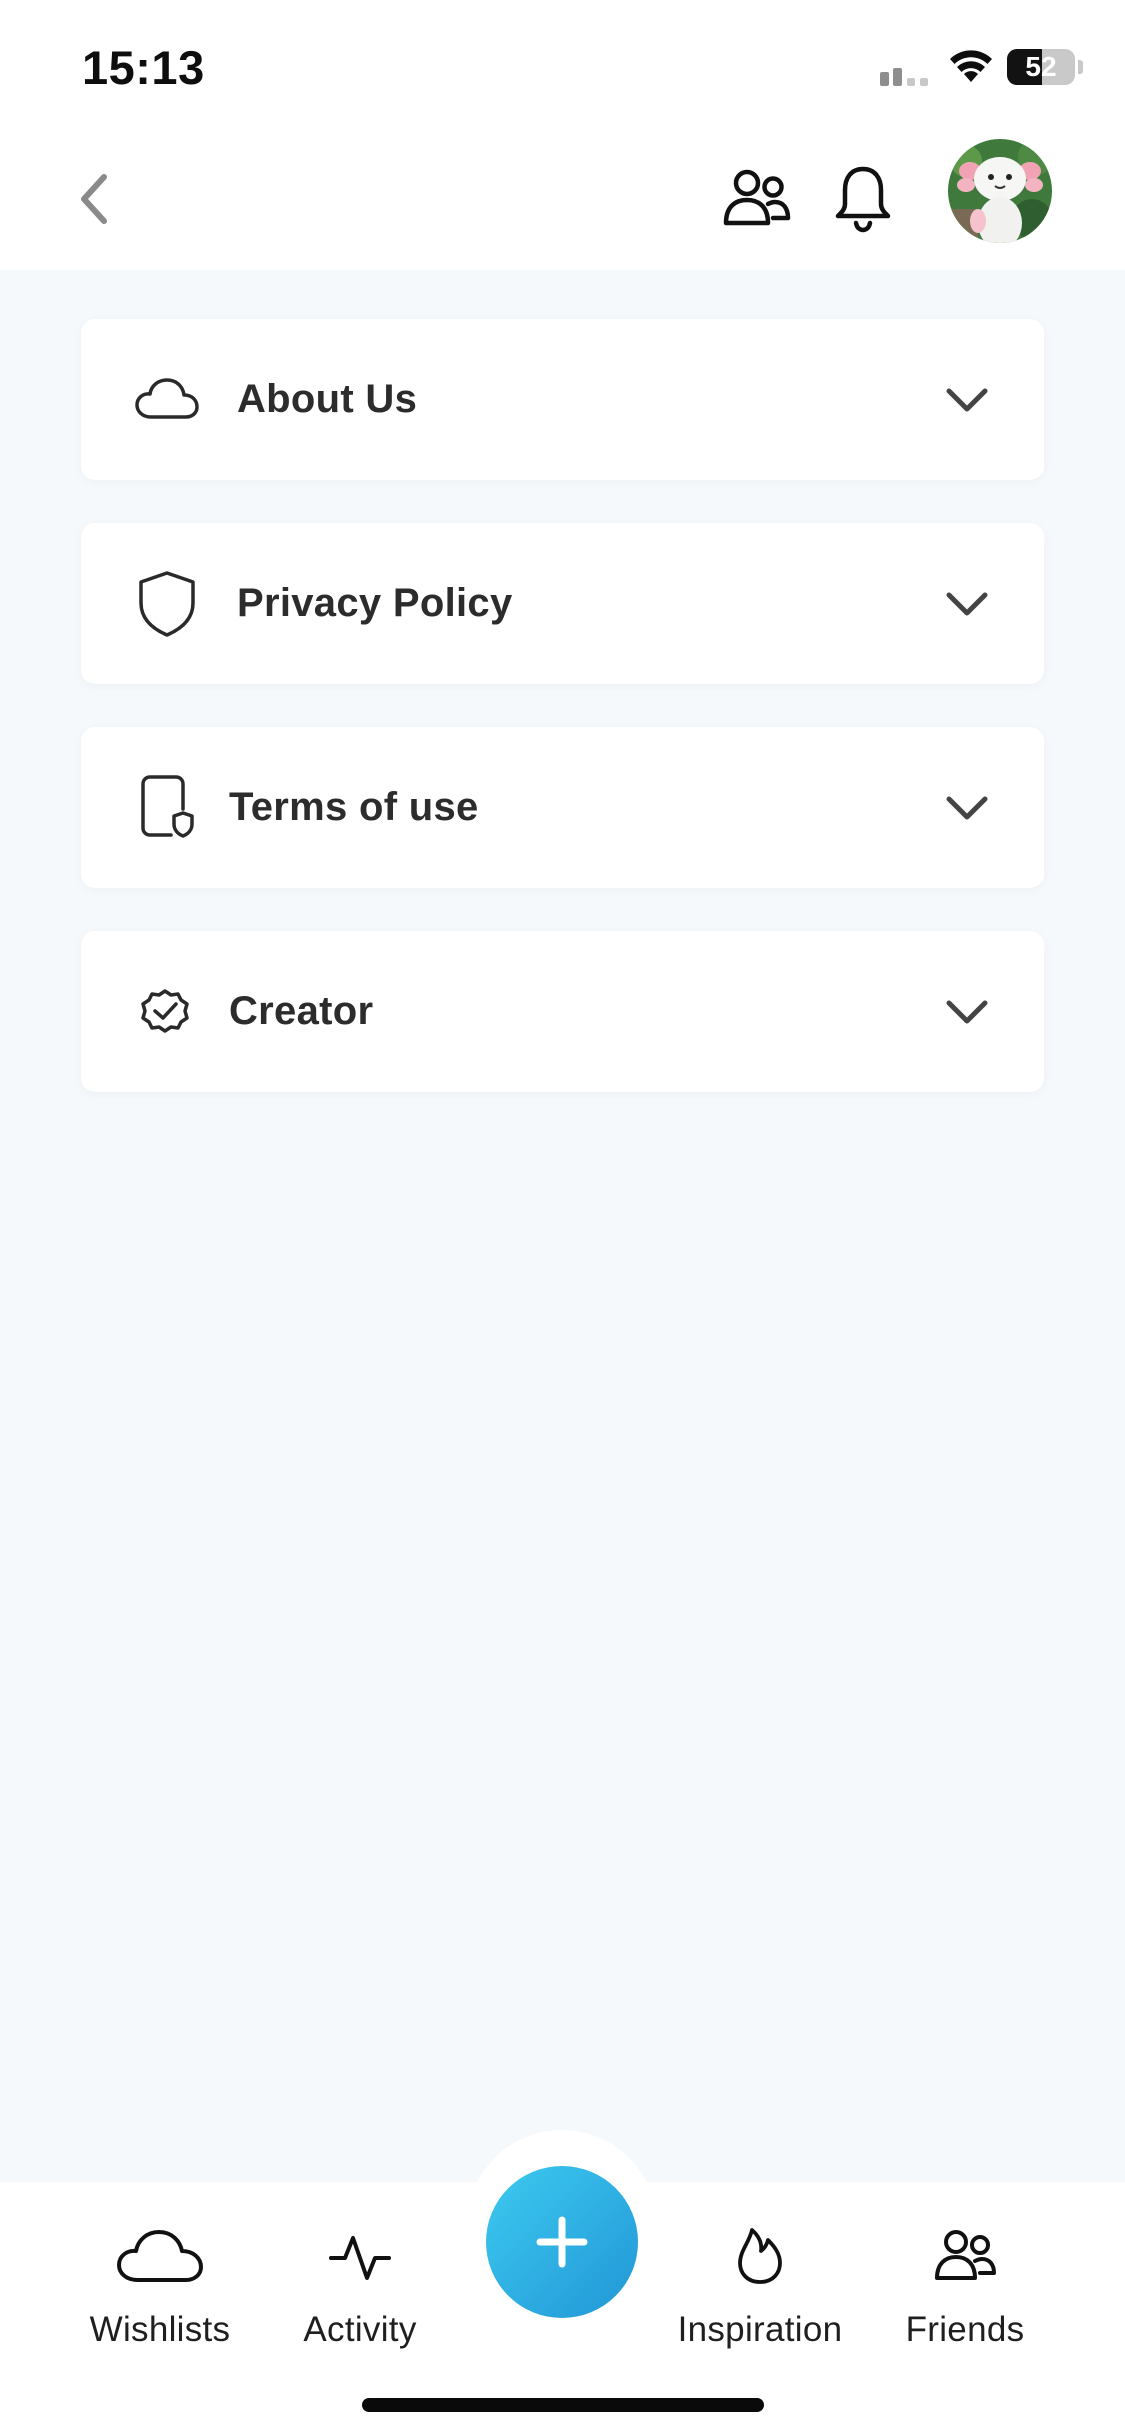 The height and width of the screenshot is (2436, 1125). Describe the element at coordinates (160, 2297) in the screenshot. I see `tab-wishlists: Wishlists` at that location.